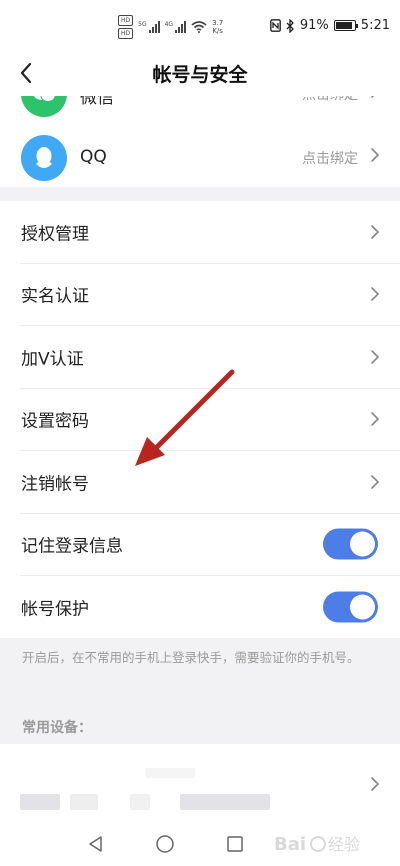  What do you see at coordinates (52, 359) in the screenshot?
I see `settings-item-label: 加V认证` at bounding box center [52, 359].